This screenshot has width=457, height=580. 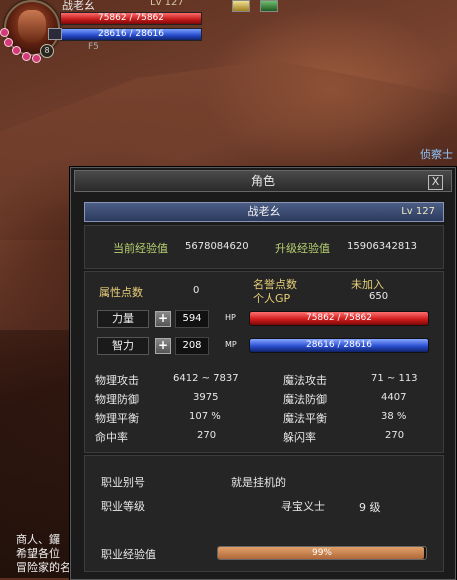 I want to click on character-name-bar: 战老幺 Lv 127, so click(x=264, y=212).